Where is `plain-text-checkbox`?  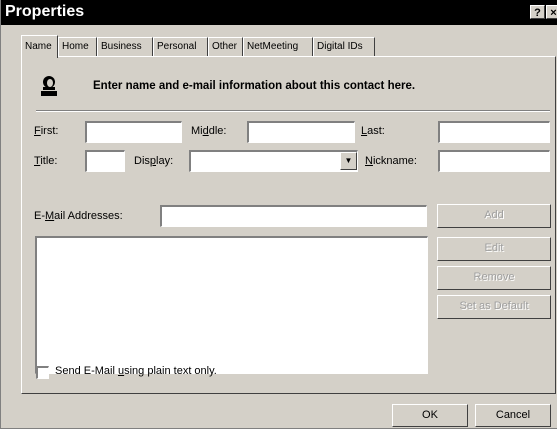 plain-text-checkbox is located at coordinates (42, 372).